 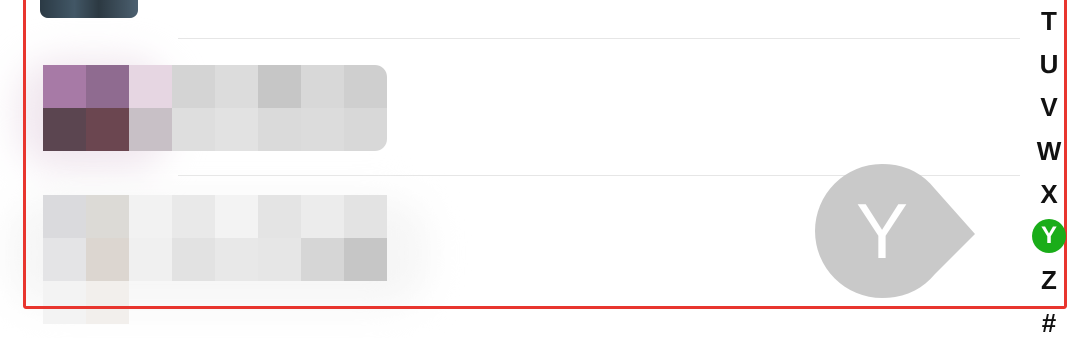 I want to click on index-letter-x: X, so click(x=1049, y=194).